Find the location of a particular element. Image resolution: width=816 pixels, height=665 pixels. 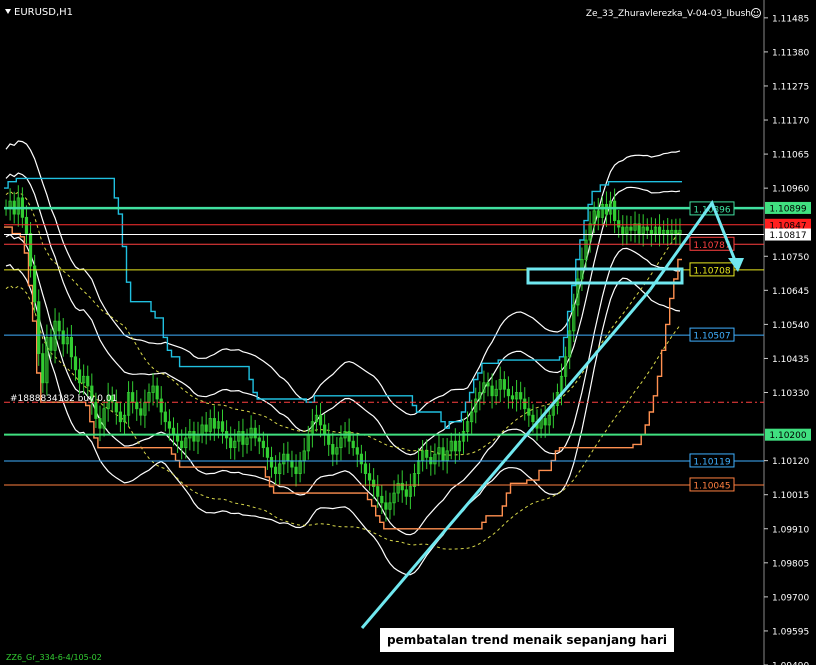

y-tick-label: 1.09910 is located at coordinates (790, 530).